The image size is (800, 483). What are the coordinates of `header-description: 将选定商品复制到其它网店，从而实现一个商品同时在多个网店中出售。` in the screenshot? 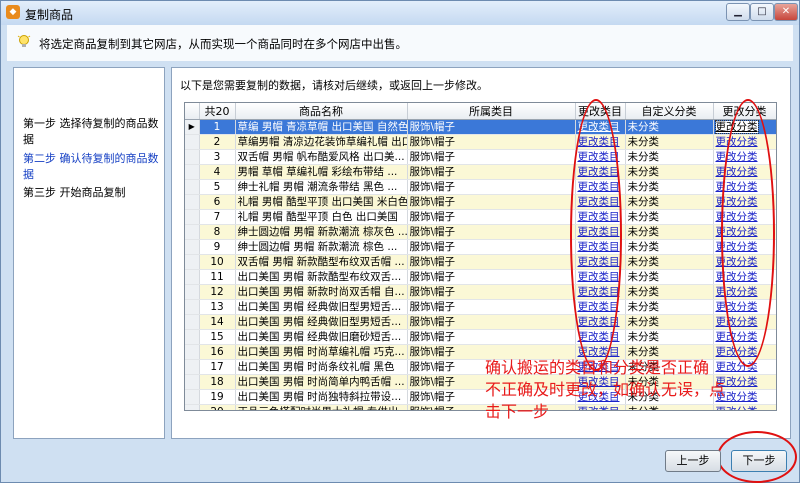 It's located at (223, 44).